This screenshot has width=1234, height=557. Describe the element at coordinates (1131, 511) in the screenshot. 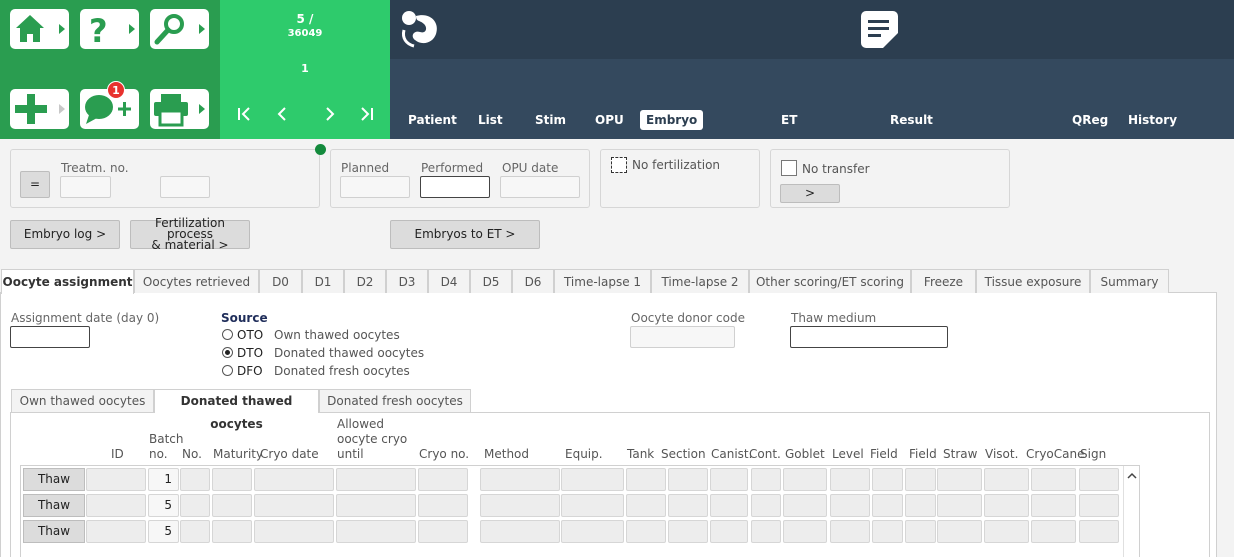

I see `table-scrollbar` at that location.